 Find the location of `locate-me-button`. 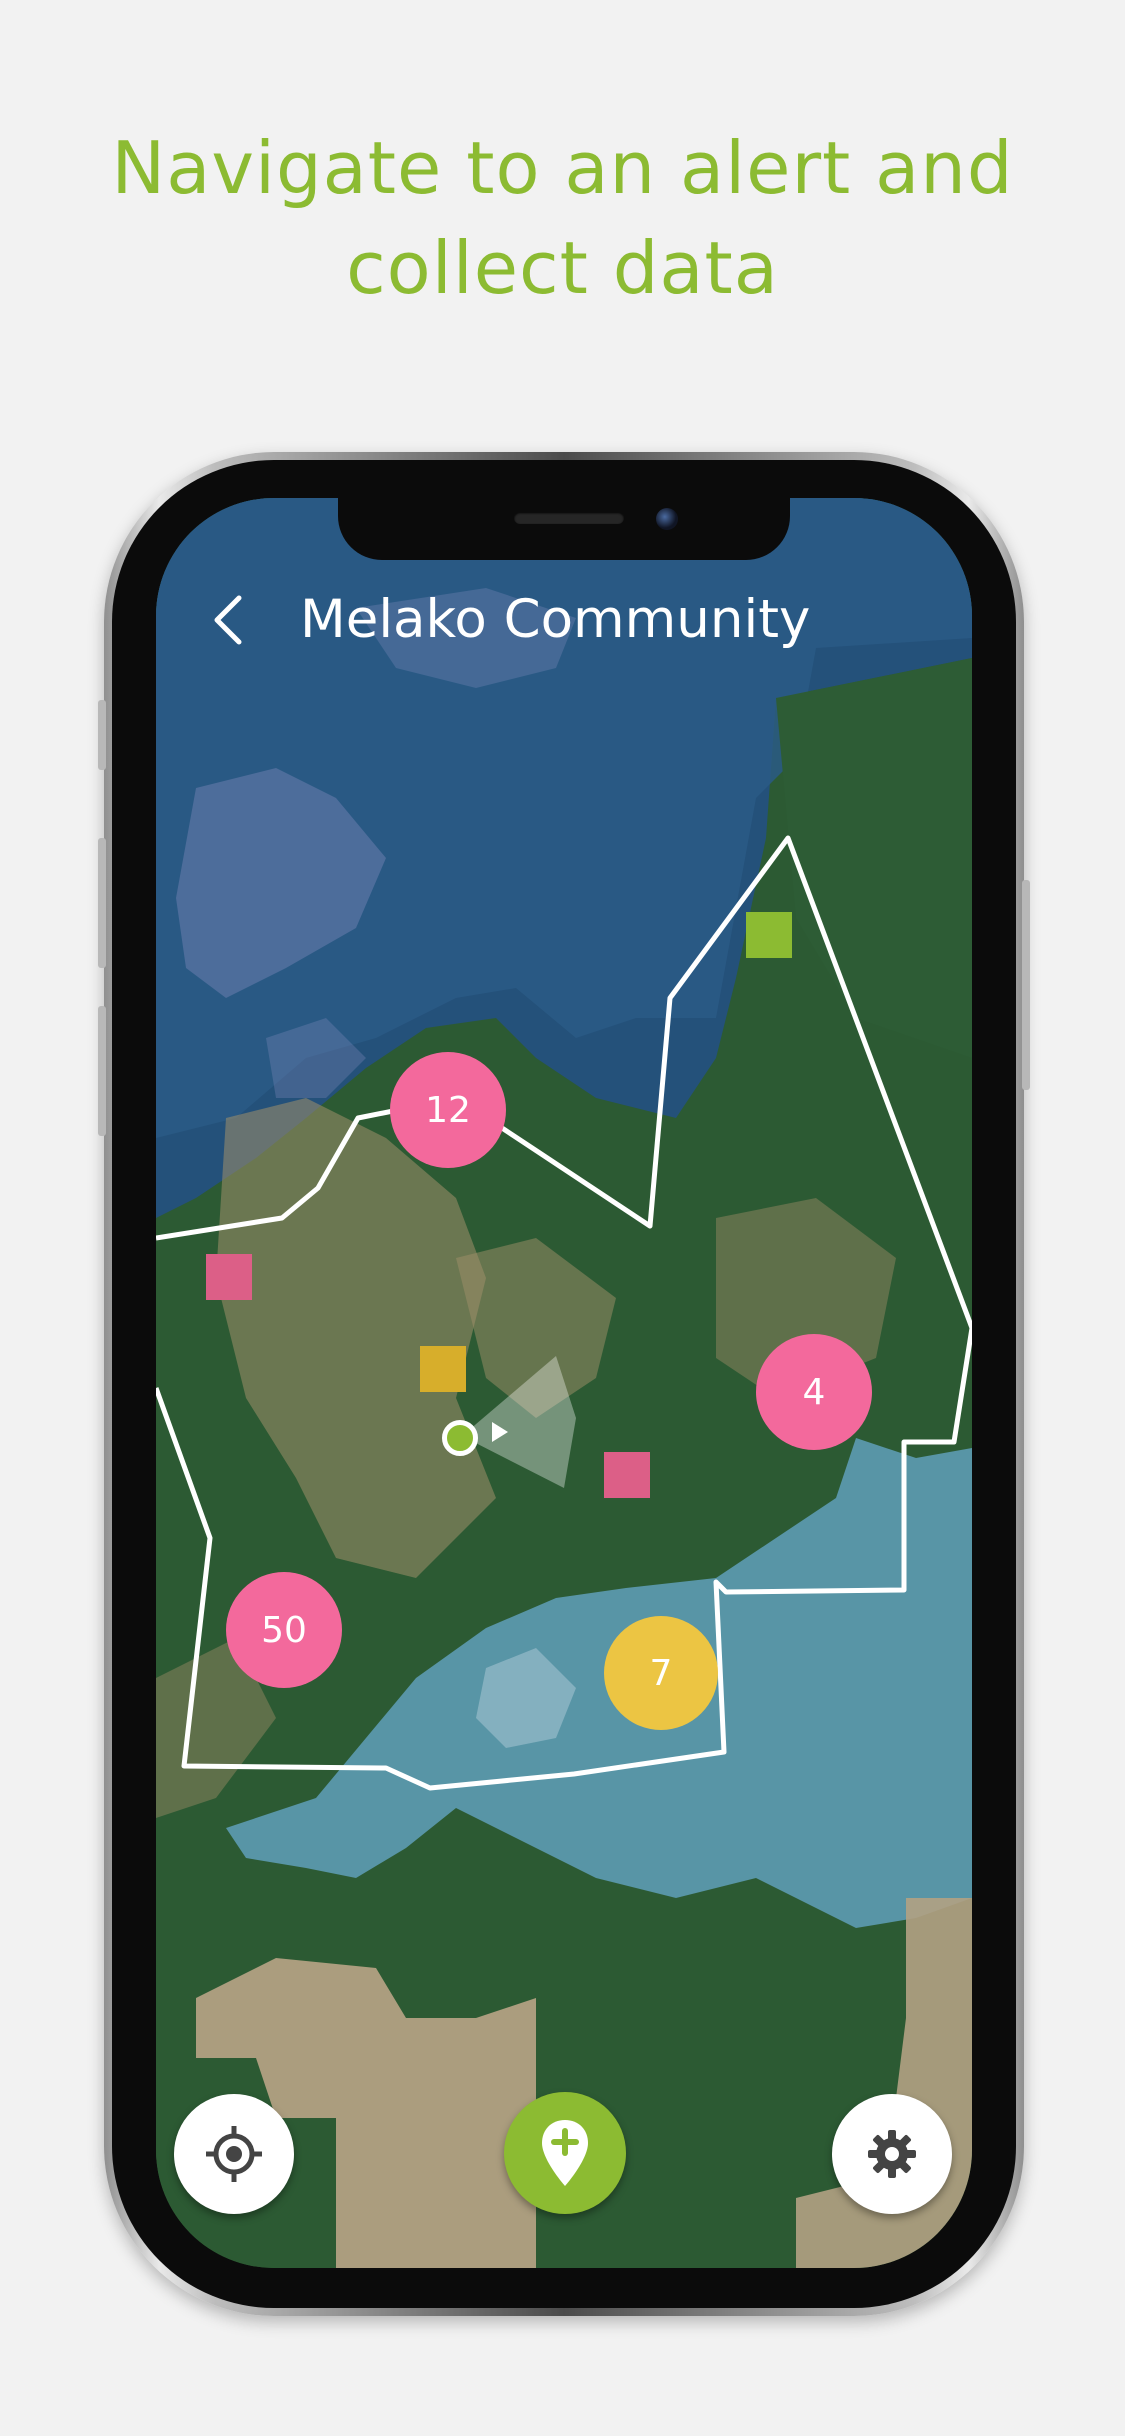

locate-me-button is located at coordinates (234, 2154).